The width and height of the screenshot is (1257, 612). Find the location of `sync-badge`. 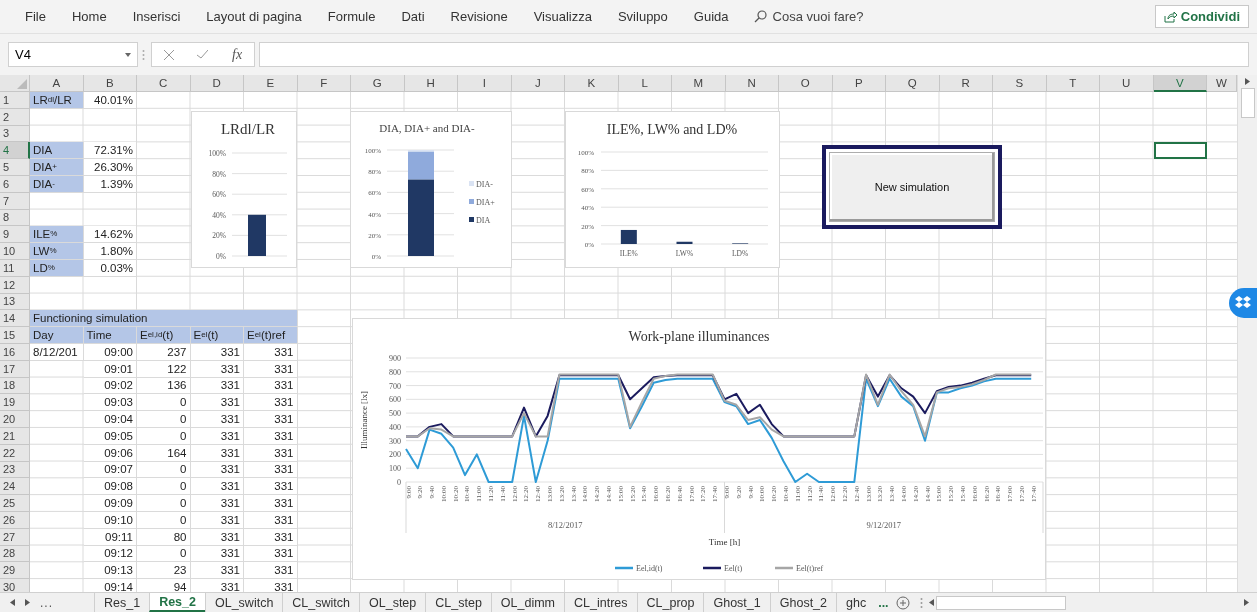

sync-badge is located at coordinates (1243, 303).